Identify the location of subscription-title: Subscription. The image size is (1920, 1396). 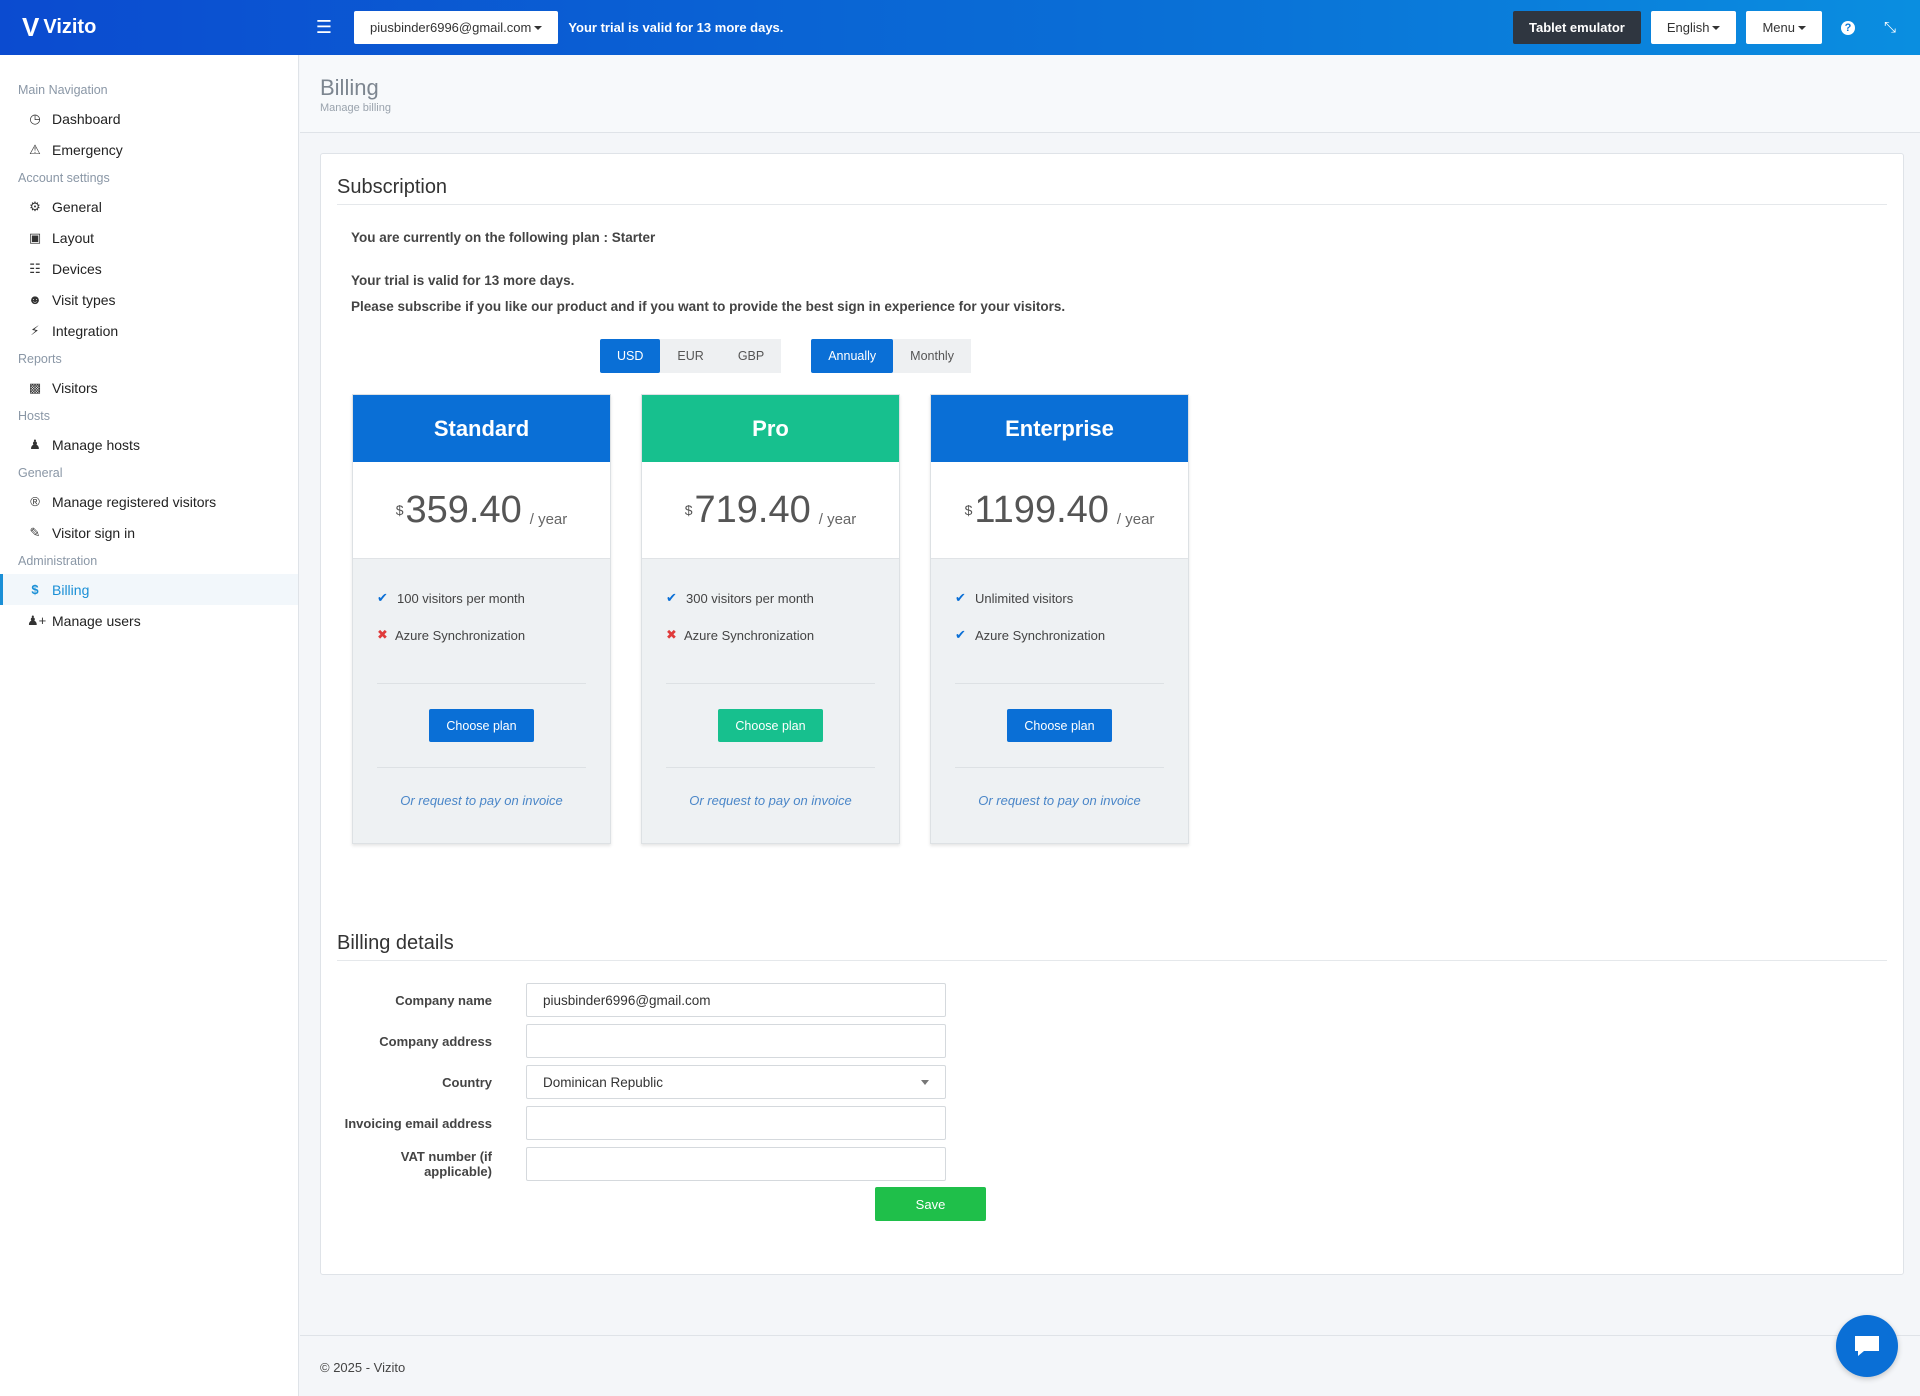
(1112, 190).